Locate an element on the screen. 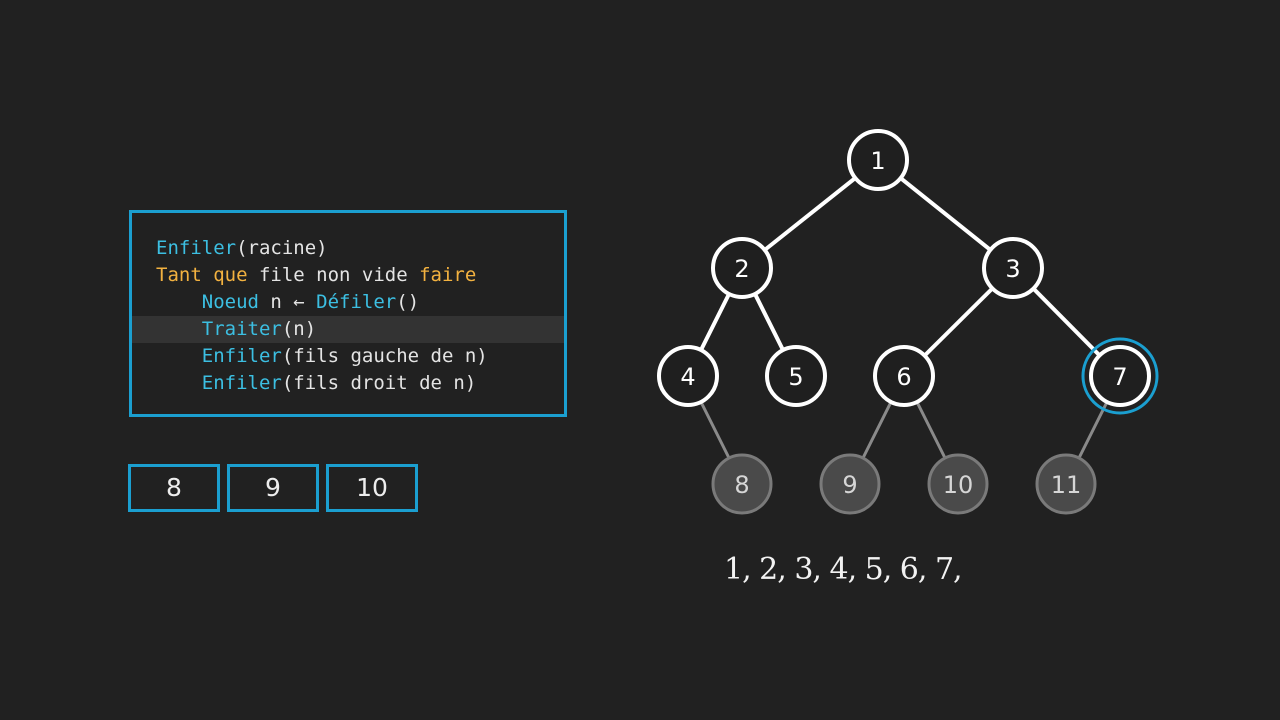 This screenshot has height=720, width=1280. tree-node-11: 11 is located at coordinates (1066, 484).